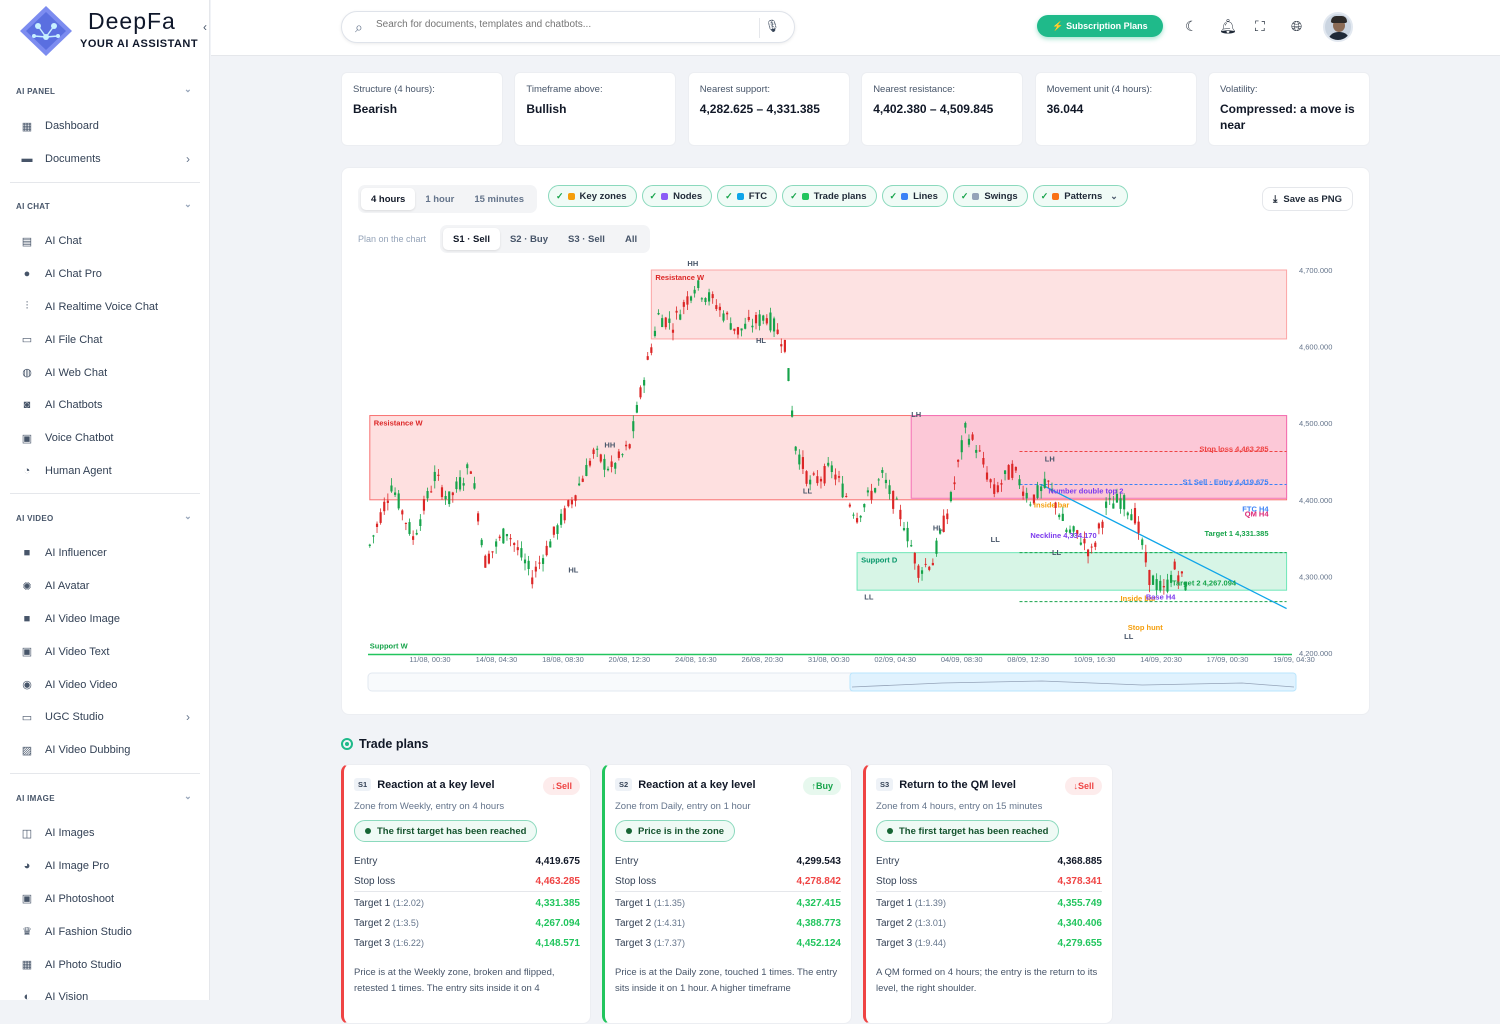 The height and width of the screenshot is (1024, 1500). I want to click on sidebar-item-label: AI Photoshoot, so click(80, 898).